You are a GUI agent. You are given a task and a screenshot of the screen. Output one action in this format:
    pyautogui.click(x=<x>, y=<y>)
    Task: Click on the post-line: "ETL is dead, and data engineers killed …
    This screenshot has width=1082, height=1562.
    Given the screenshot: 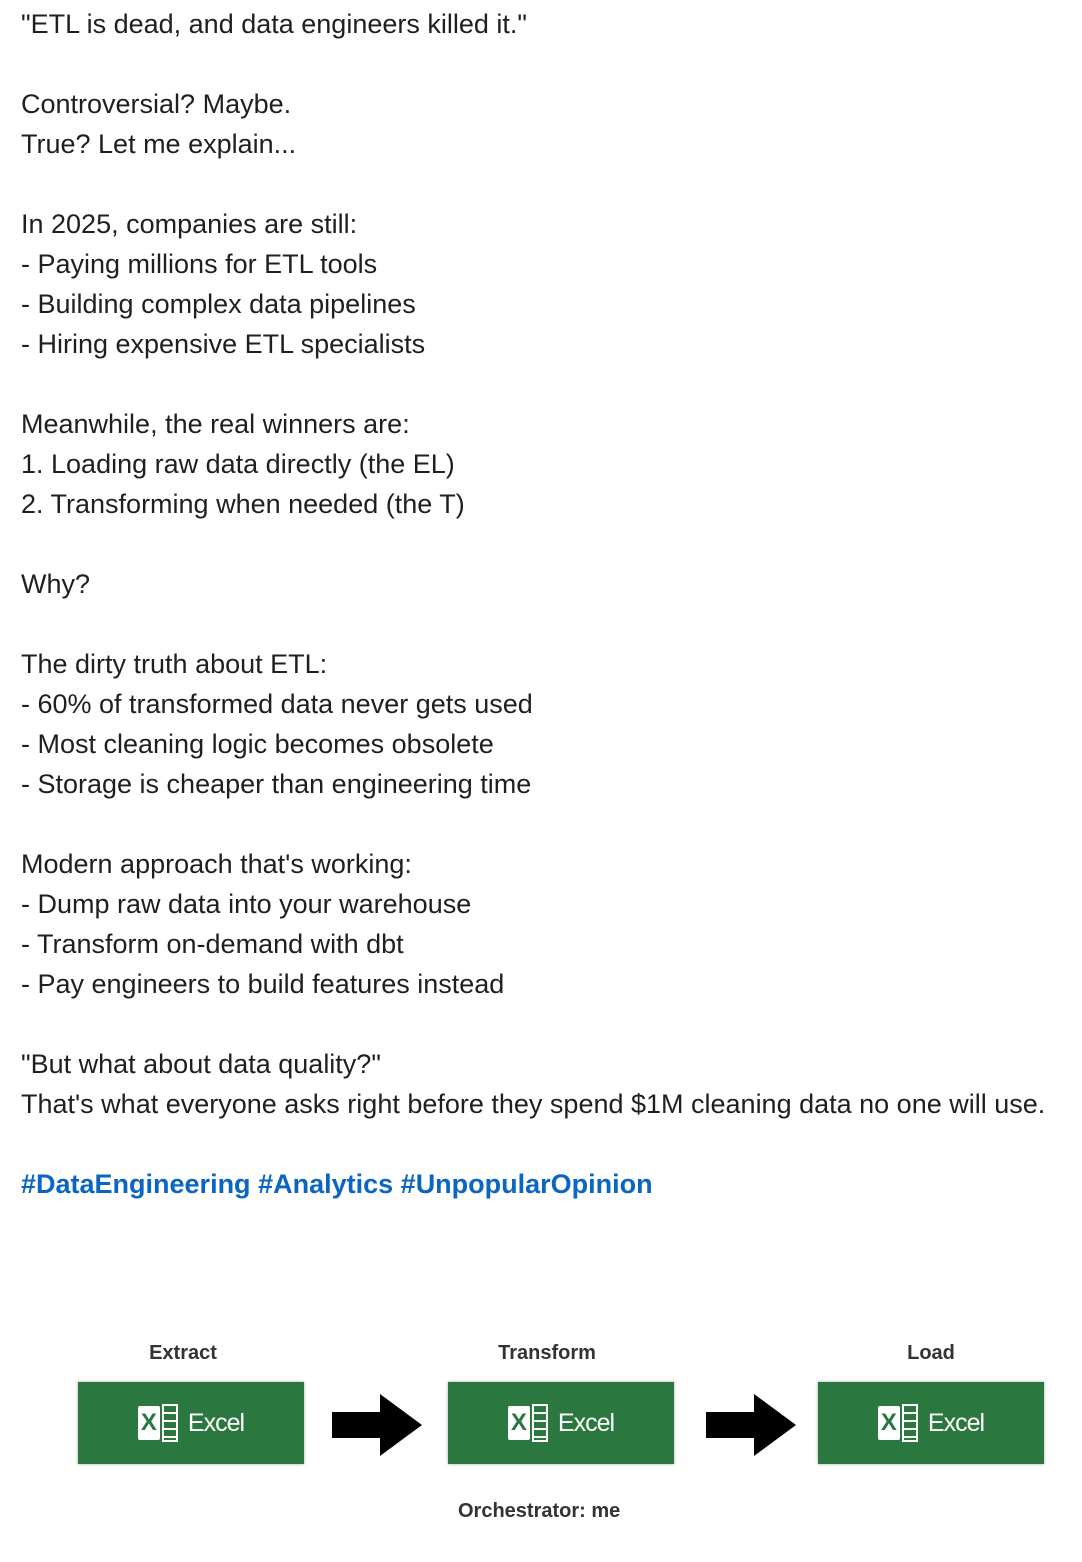 What is the action you would take?
    pyautogui.click(x=274, y=24)
    